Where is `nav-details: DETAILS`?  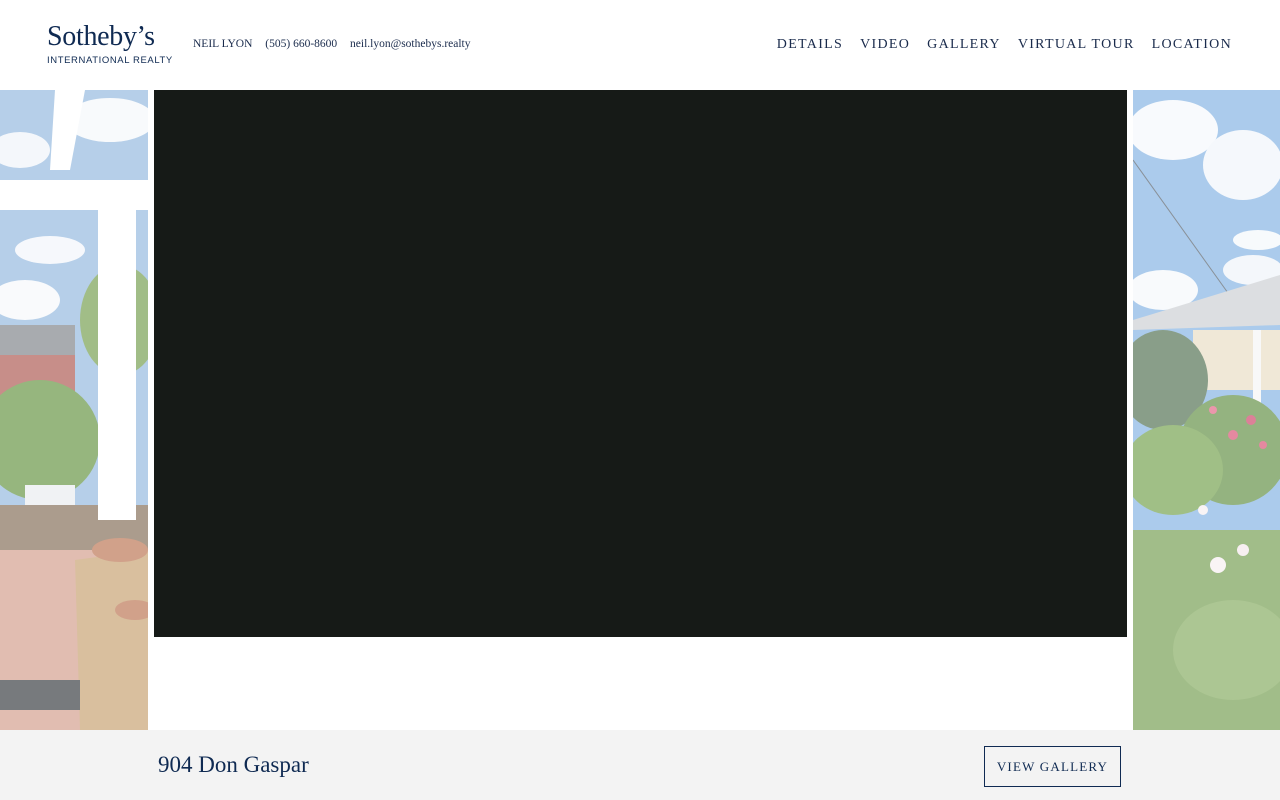 nav-details: DETAILS is located at coordinates (810, 45).